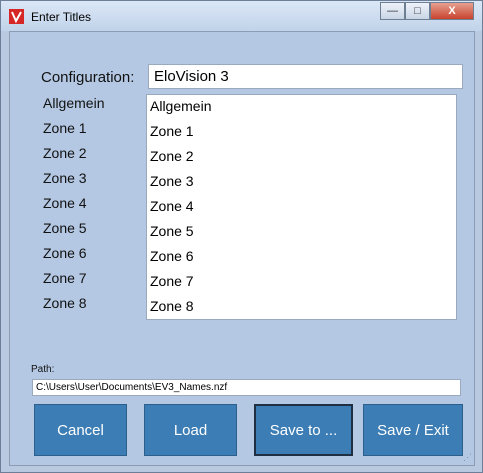 This screenshot has height=473, width=483. Describe the element at coordinates (61, 17) in the screenshot. I see `window-title: Enter Titles` at that location.